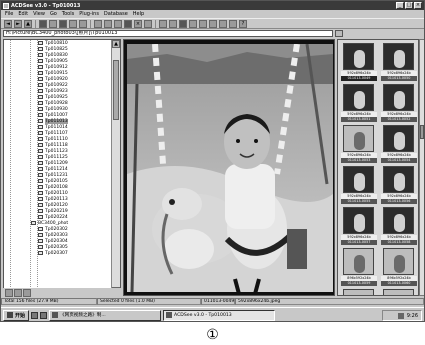 The width and height of the screenshot is (425, 345). I want to click on up-folder-icon: ▲, so click(28, 23).